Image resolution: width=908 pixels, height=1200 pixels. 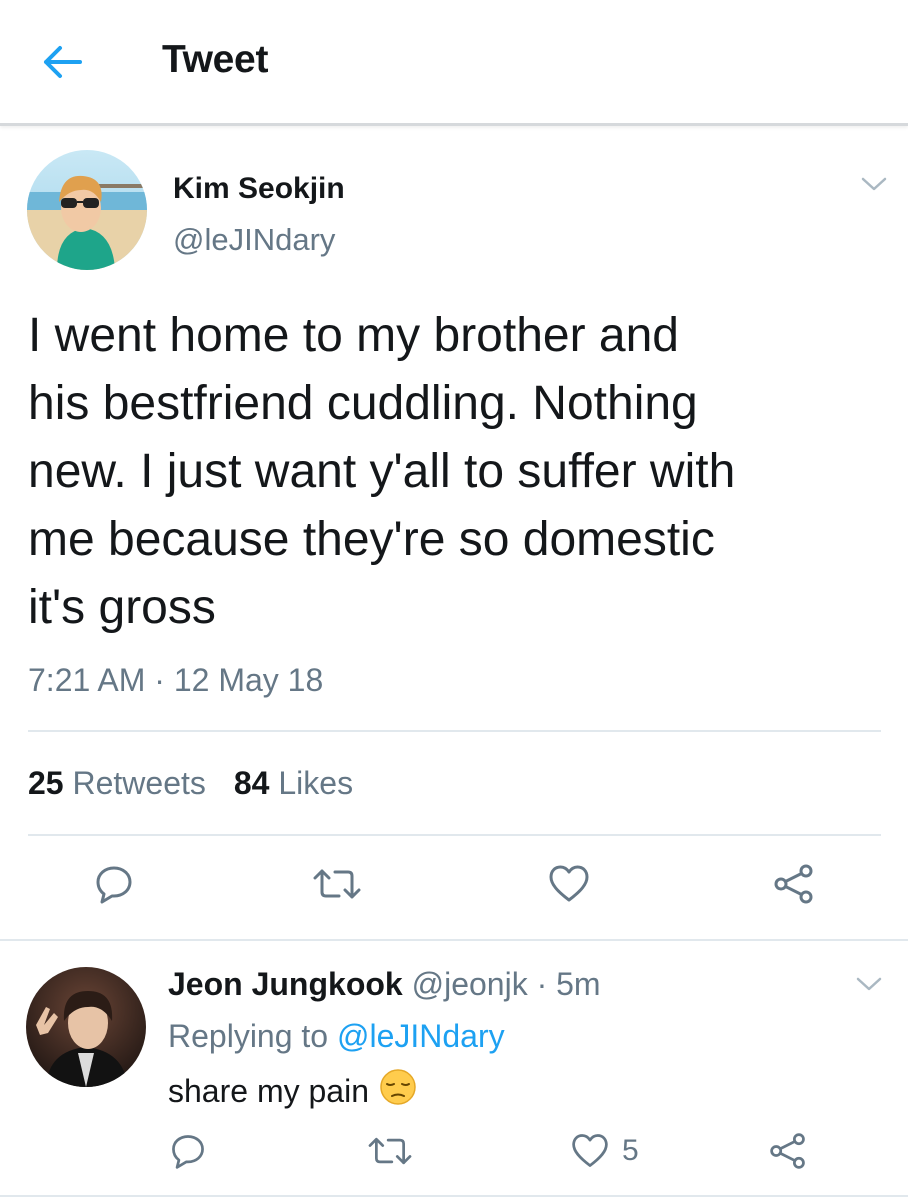 I want to click on like-button, so click(x=569, y=884).